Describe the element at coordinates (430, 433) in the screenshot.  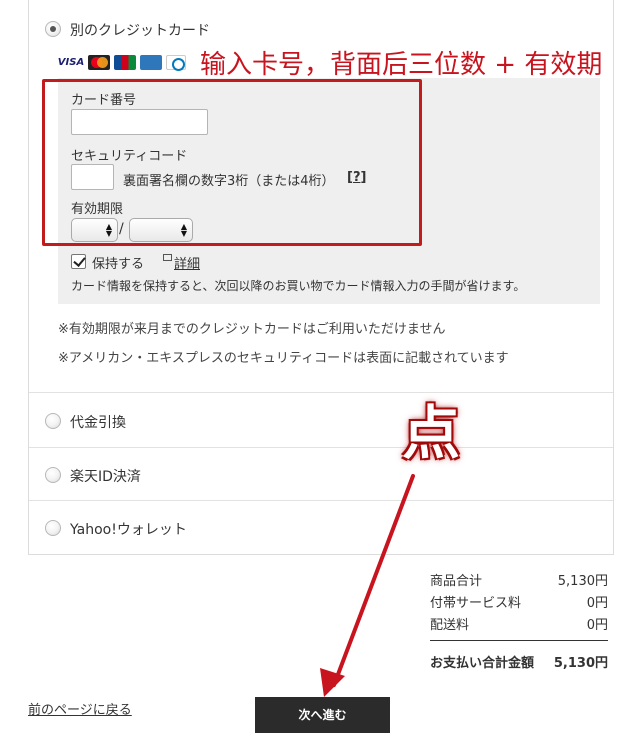
I see `click-marker-annotation: 点` at that location.